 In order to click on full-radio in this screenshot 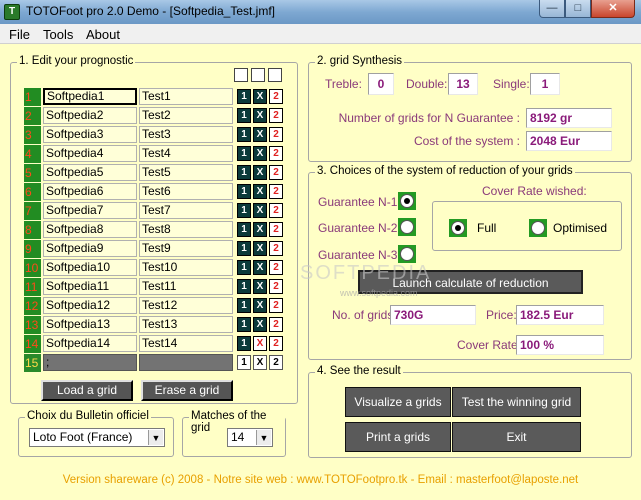, I will do `click(458, 228)`.